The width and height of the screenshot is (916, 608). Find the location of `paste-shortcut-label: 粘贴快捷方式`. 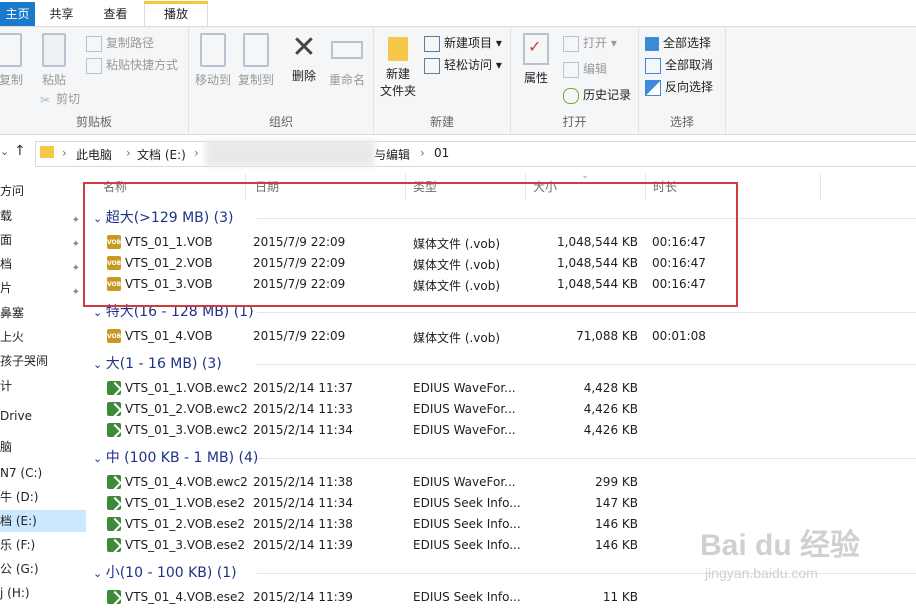

paste-shortcut-label: 粘贴快捷方式 is located at coordinates (142, 65).